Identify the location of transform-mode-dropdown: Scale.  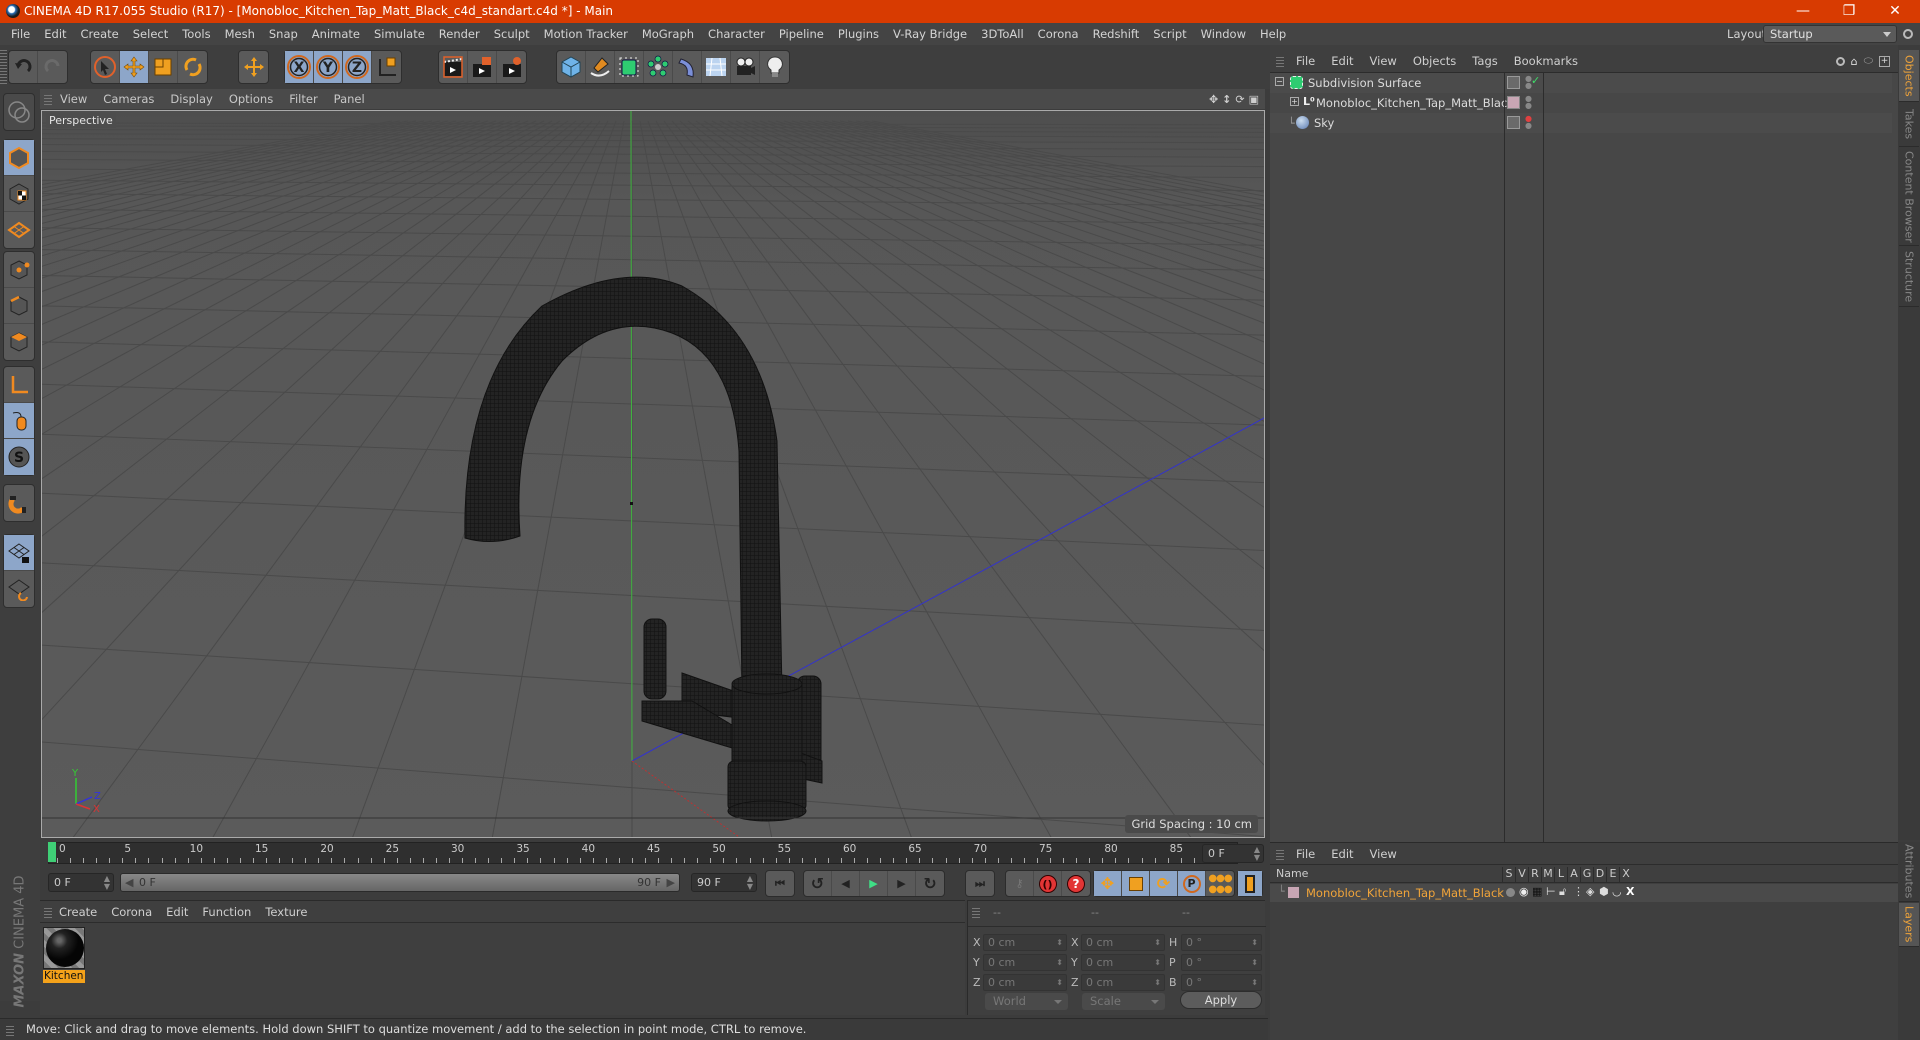
(1123, 1001).